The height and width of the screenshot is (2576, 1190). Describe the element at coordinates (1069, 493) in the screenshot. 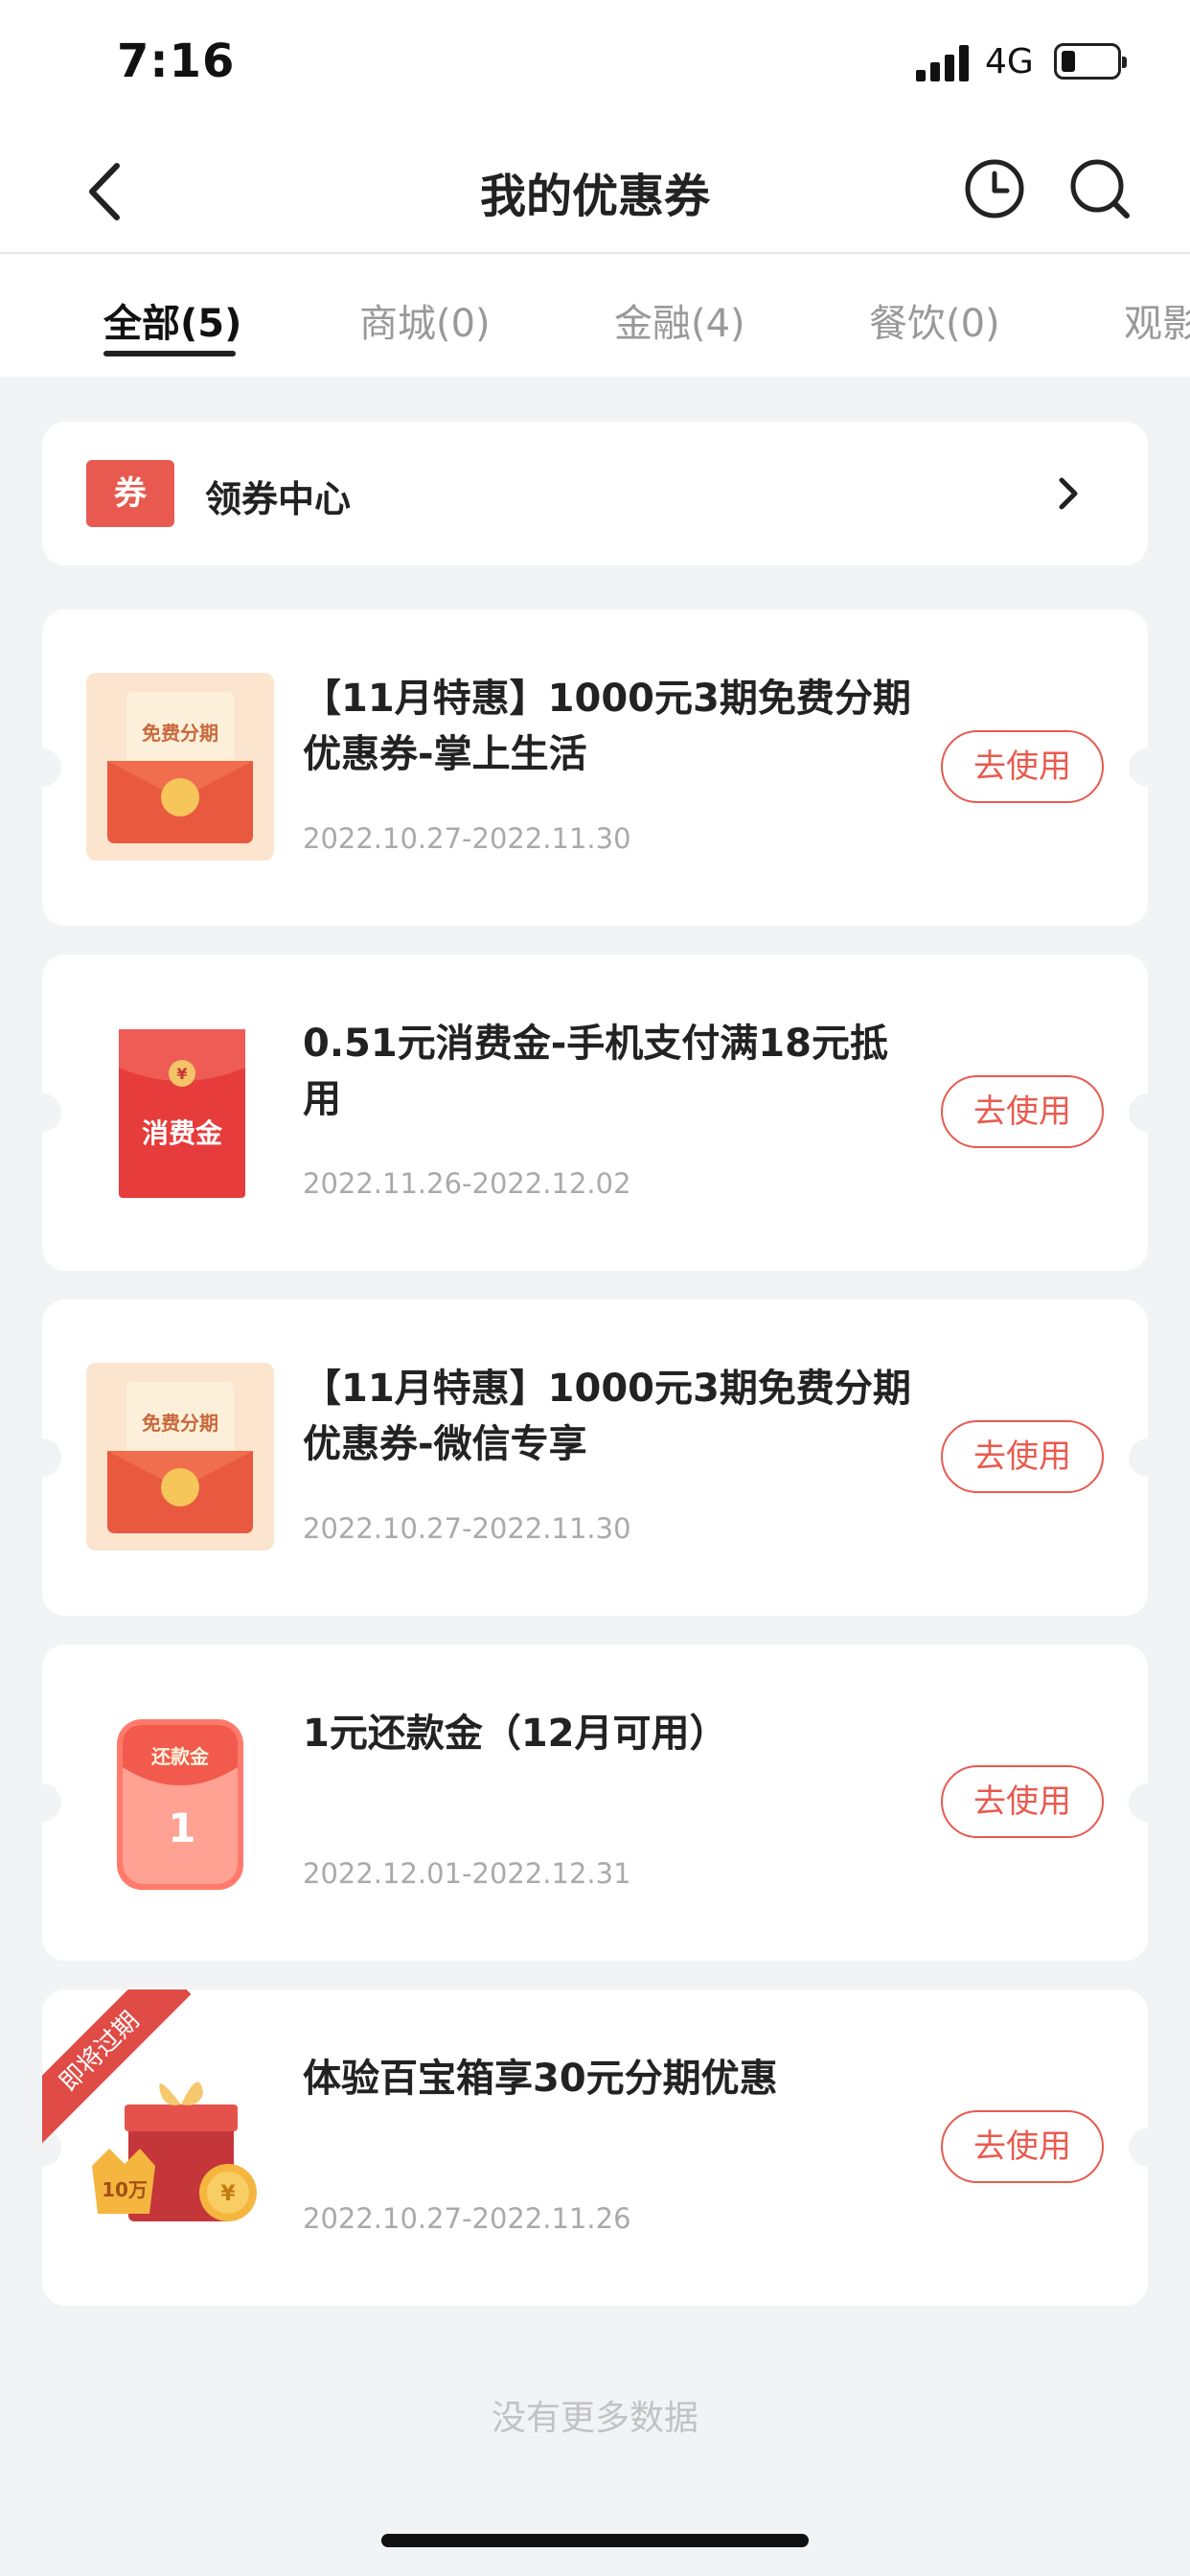

I see `chevron-right-icon` at that location.